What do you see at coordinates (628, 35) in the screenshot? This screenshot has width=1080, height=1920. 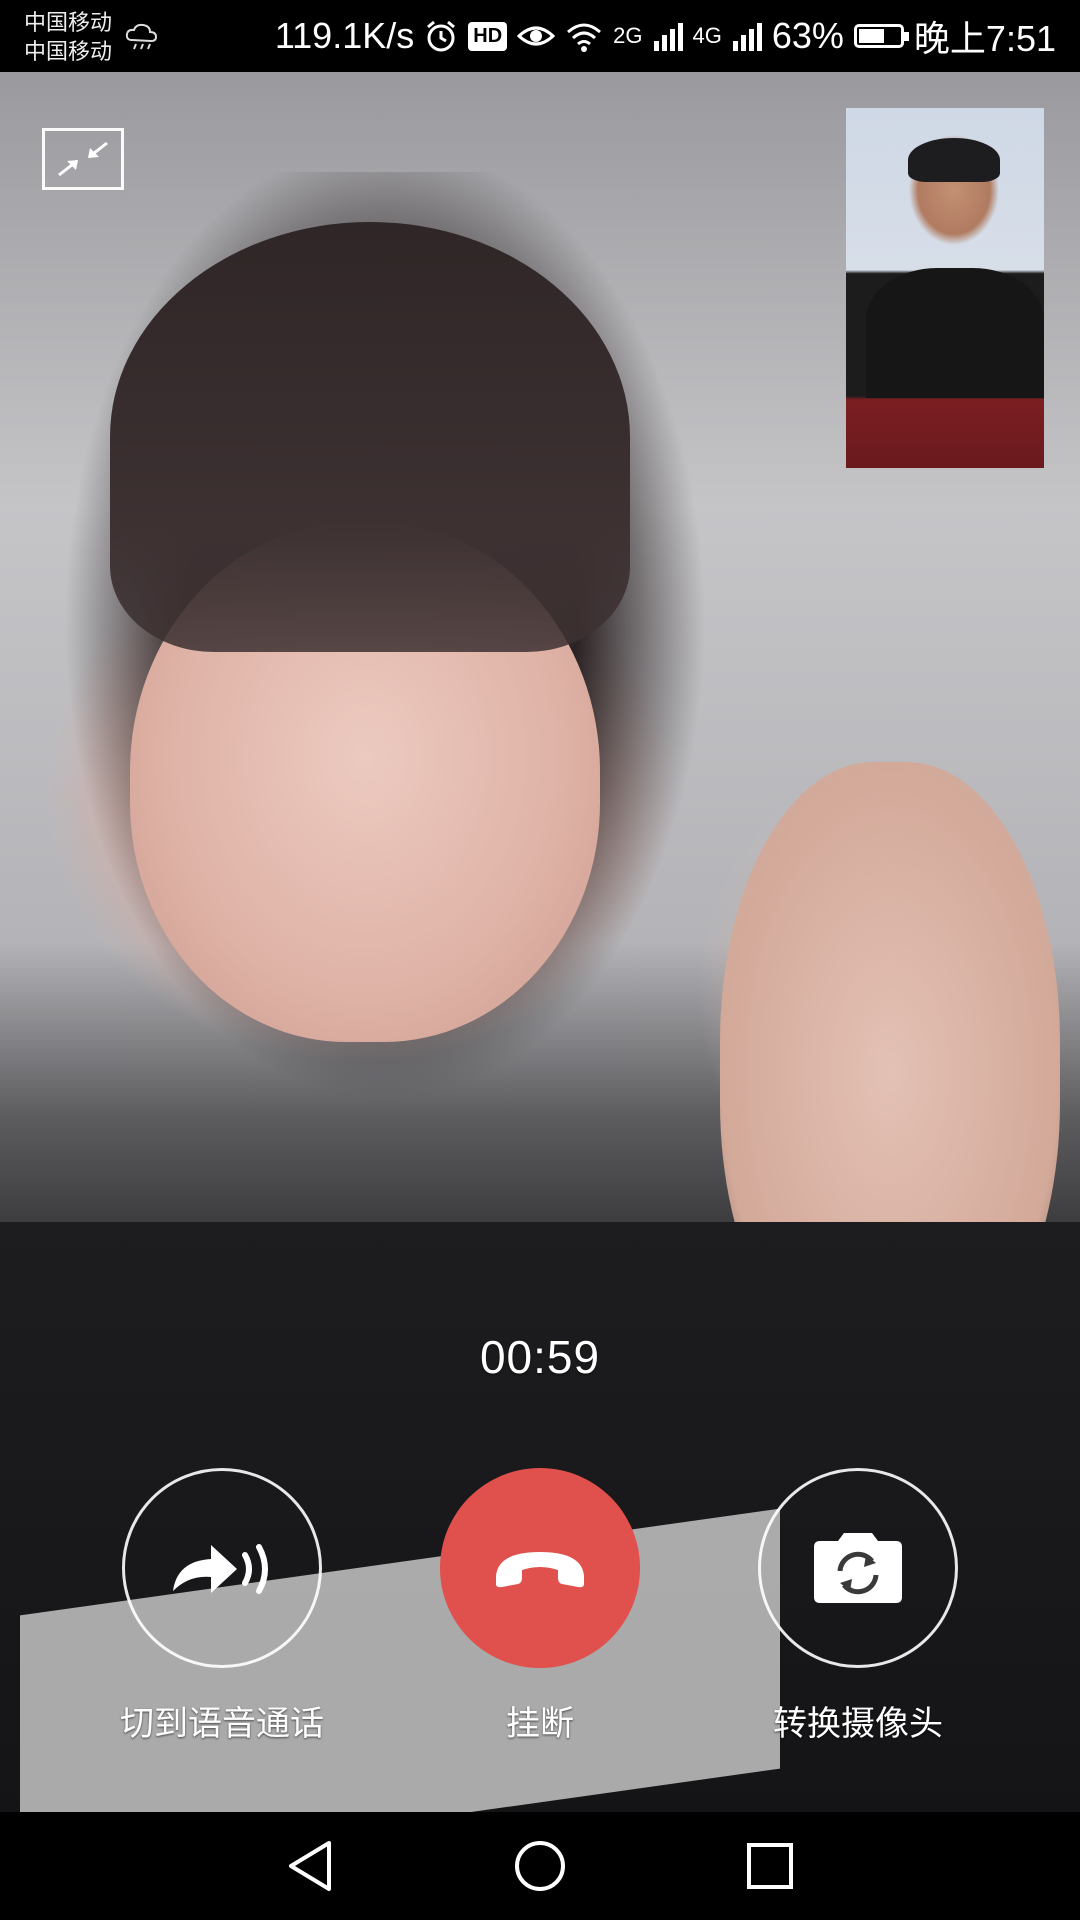 I see `signal-1-label: 2G` at bounding box center [628, 35].